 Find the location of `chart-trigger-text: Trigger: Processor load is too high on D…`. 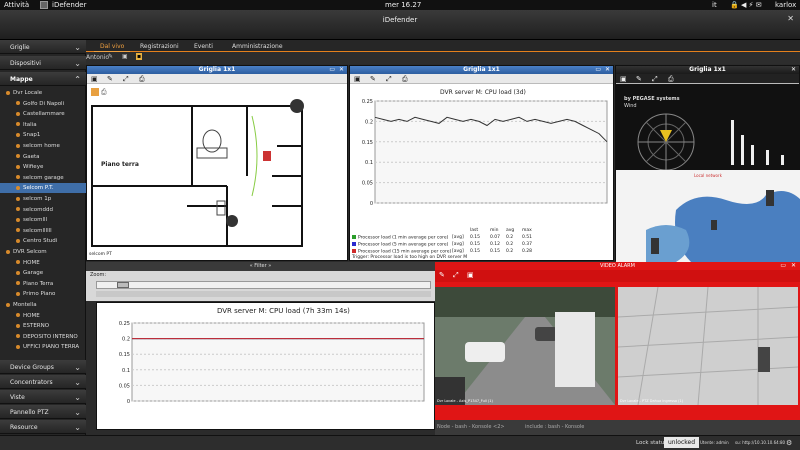

chart-trigger-text: Trigger: Processor load is too high on D… is located at coordinates (410, 257).